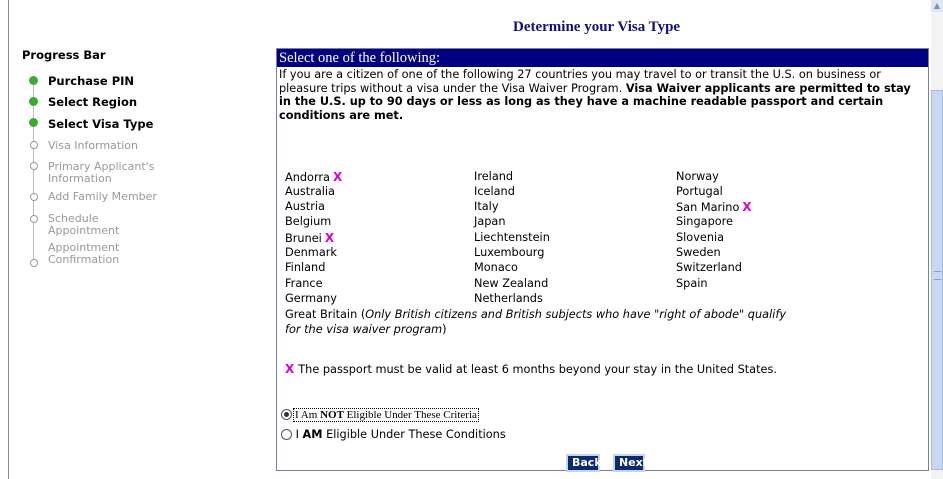 The height and width of the screenshot is (479, 943). Describe the element at coordinates (512, 237) in the screenshot. I see `country-liechtenstein: Liechtenstein` at that location.